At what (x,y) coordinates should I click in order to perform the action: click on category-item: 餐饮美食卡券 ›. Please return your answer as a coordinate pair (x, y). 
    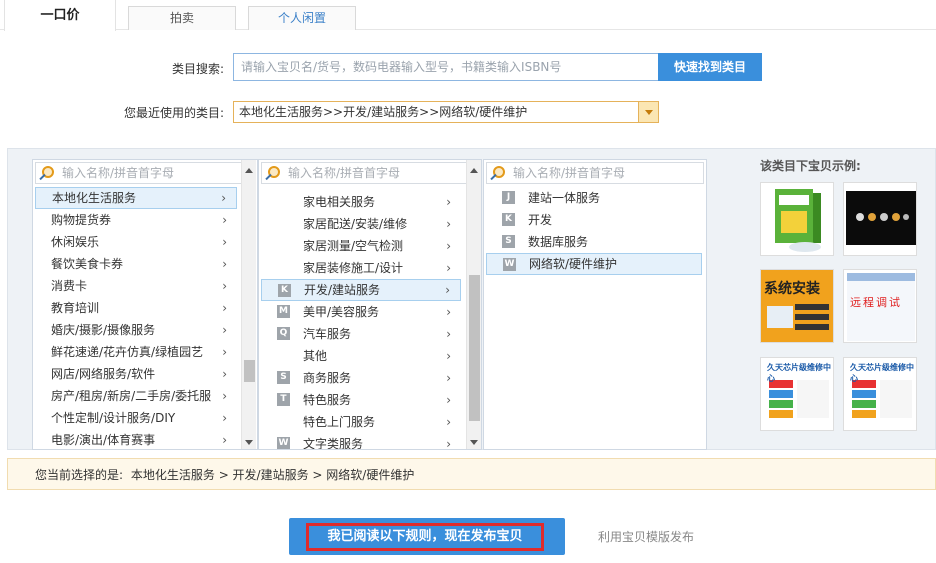
    Looking at the image, I should click on (136, 264).